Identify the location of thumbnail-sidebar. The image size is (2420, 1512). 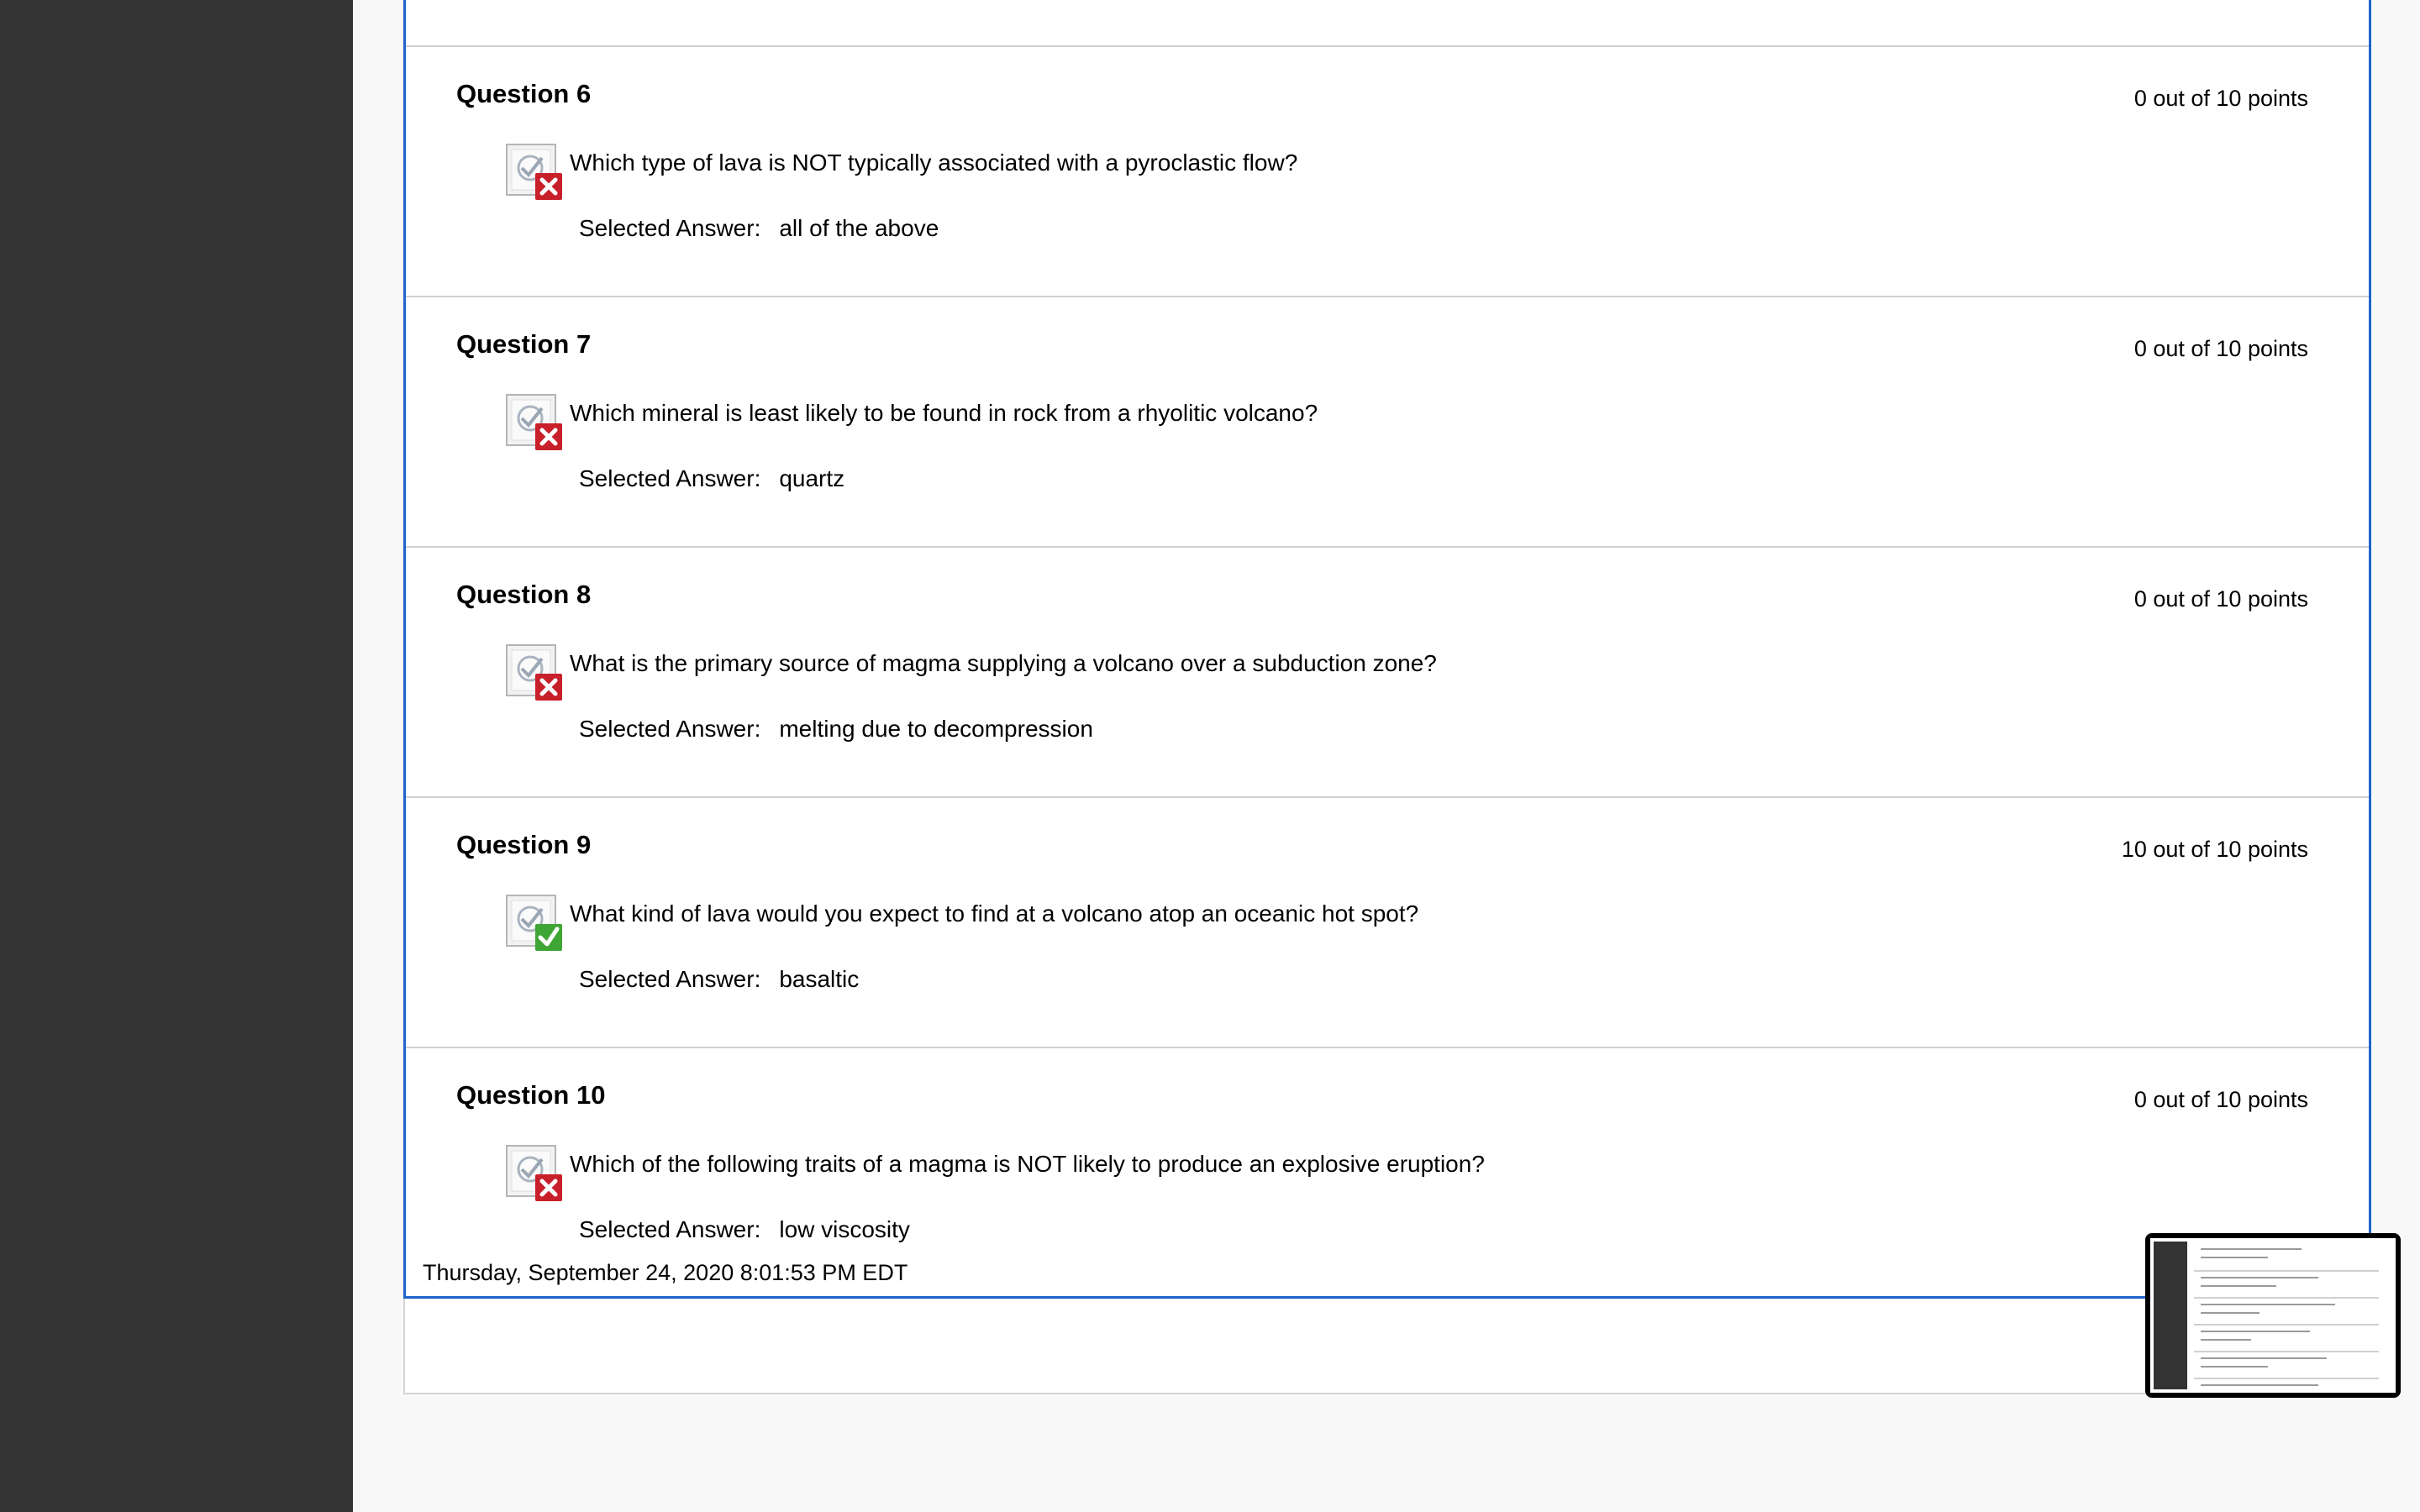
(2170, 1315).